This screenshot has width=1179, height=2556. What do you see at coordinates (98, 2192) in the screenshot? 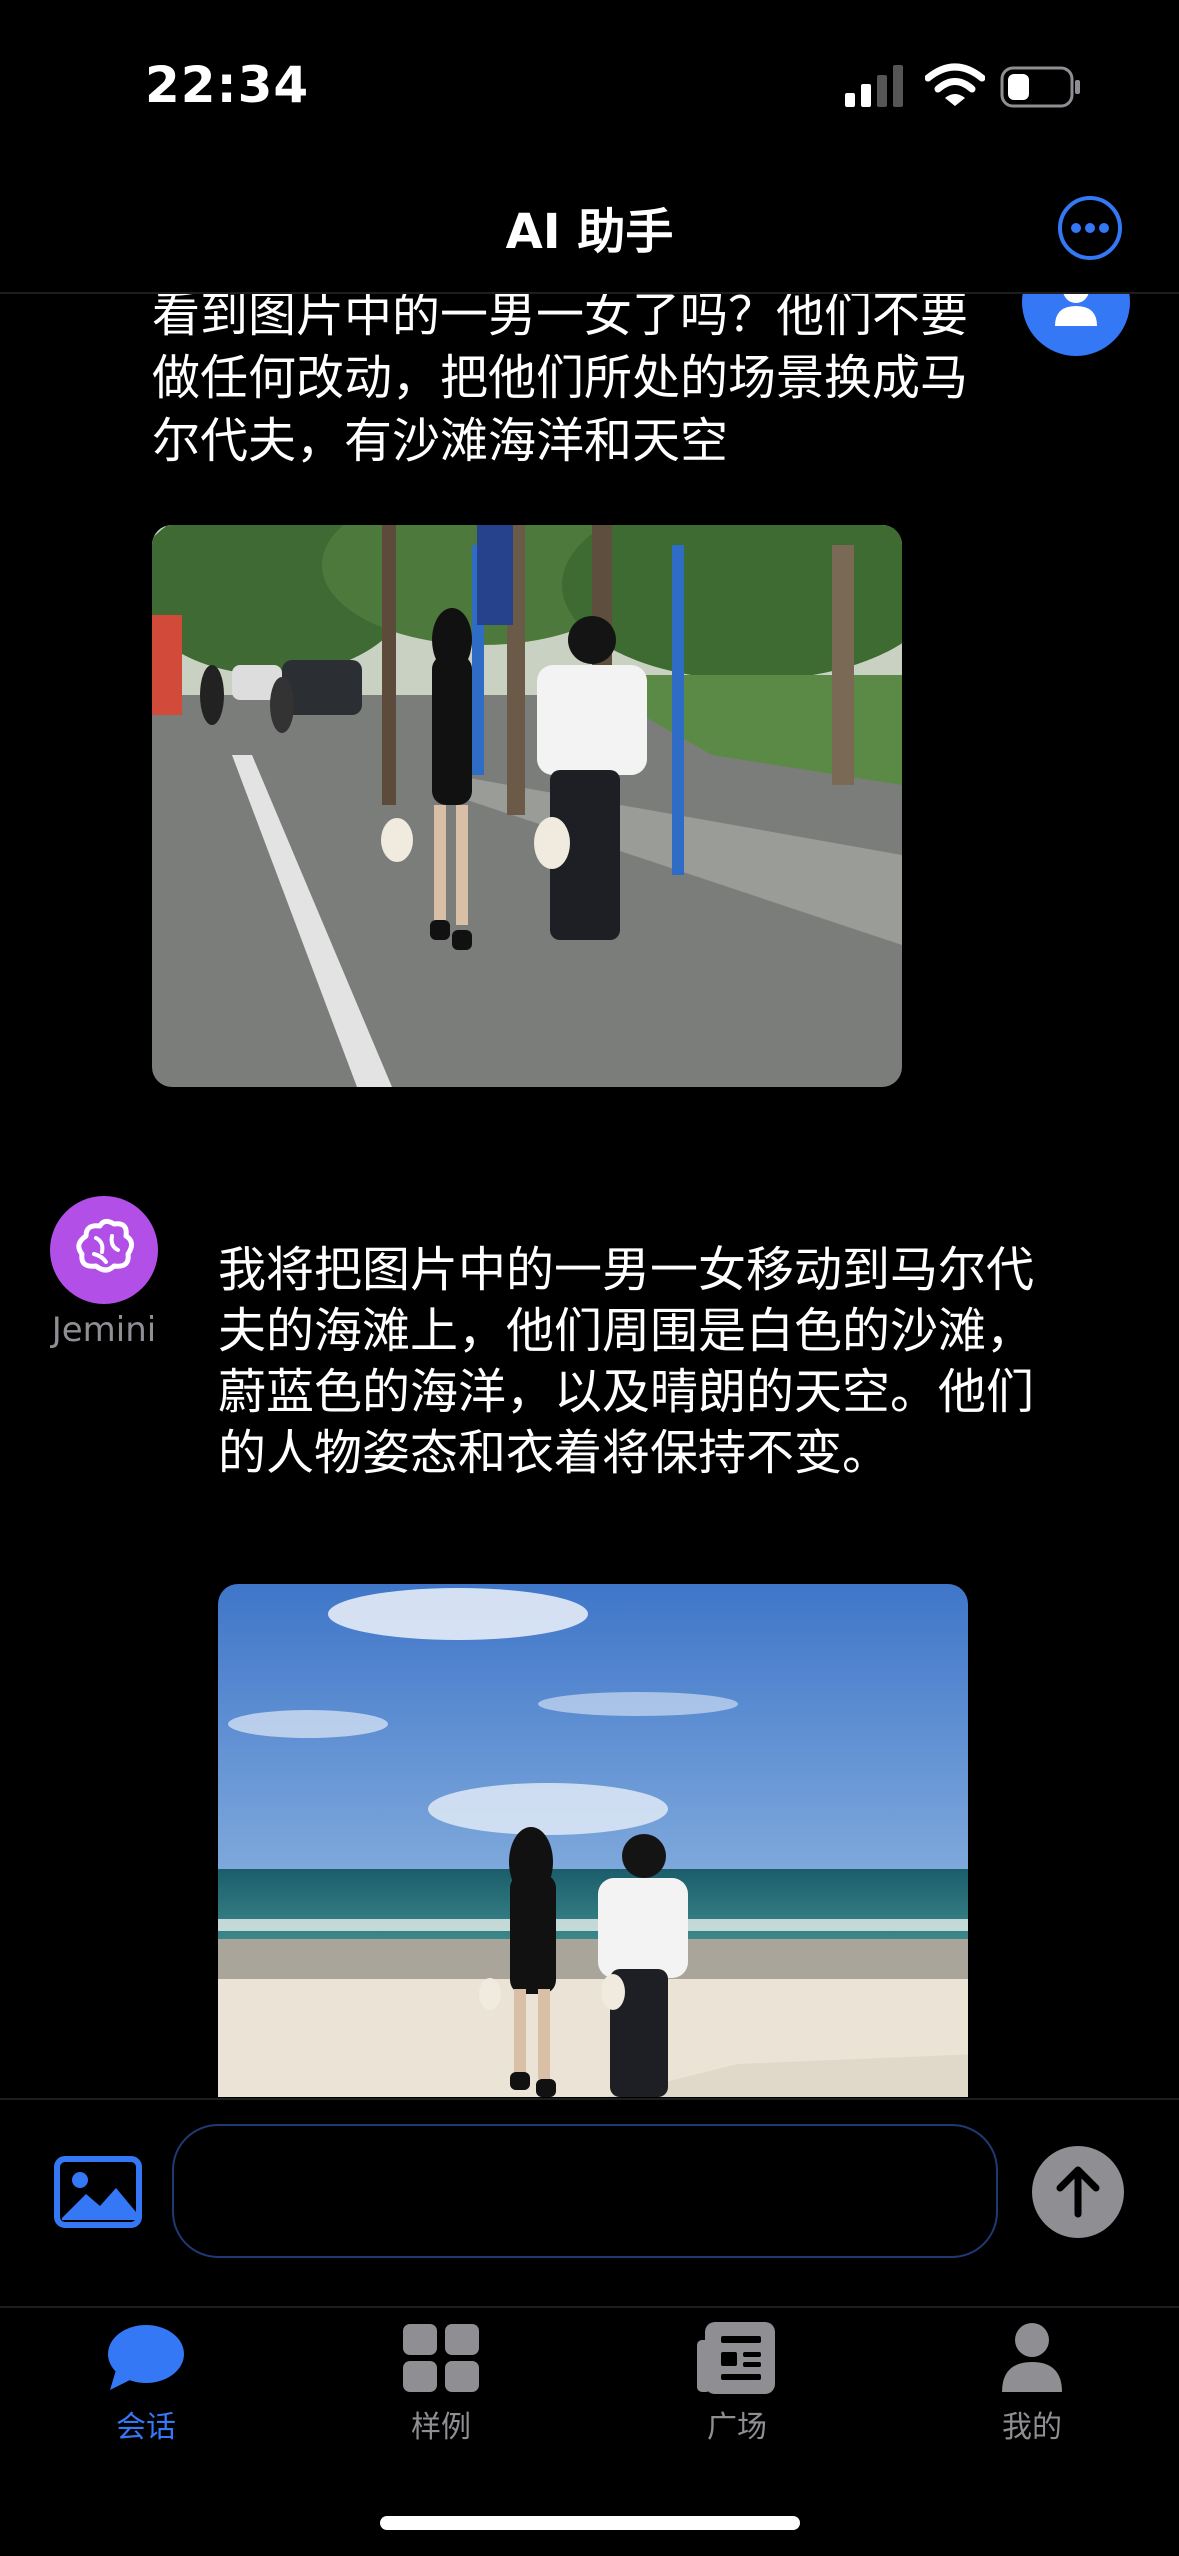
I see `image-picker-icon` at bounding box center [98, 2192].